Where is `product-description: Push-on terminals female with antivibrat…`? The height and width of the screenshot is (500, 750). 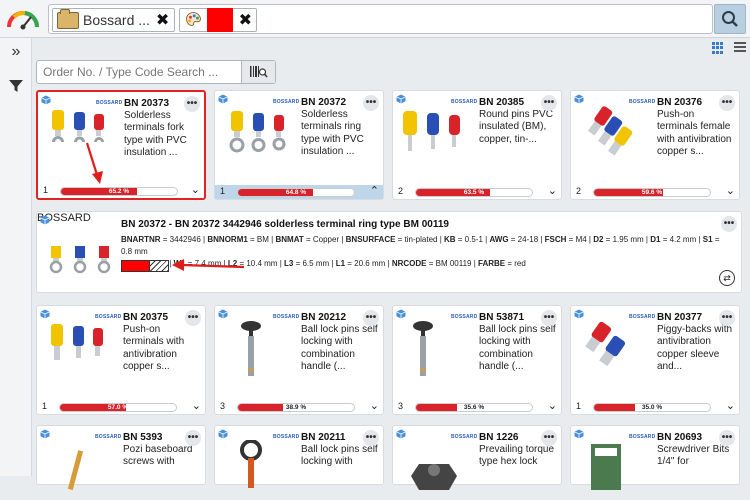 product-description: Push-on terminals female with antivibrat… is located at coordinates (694, 133).